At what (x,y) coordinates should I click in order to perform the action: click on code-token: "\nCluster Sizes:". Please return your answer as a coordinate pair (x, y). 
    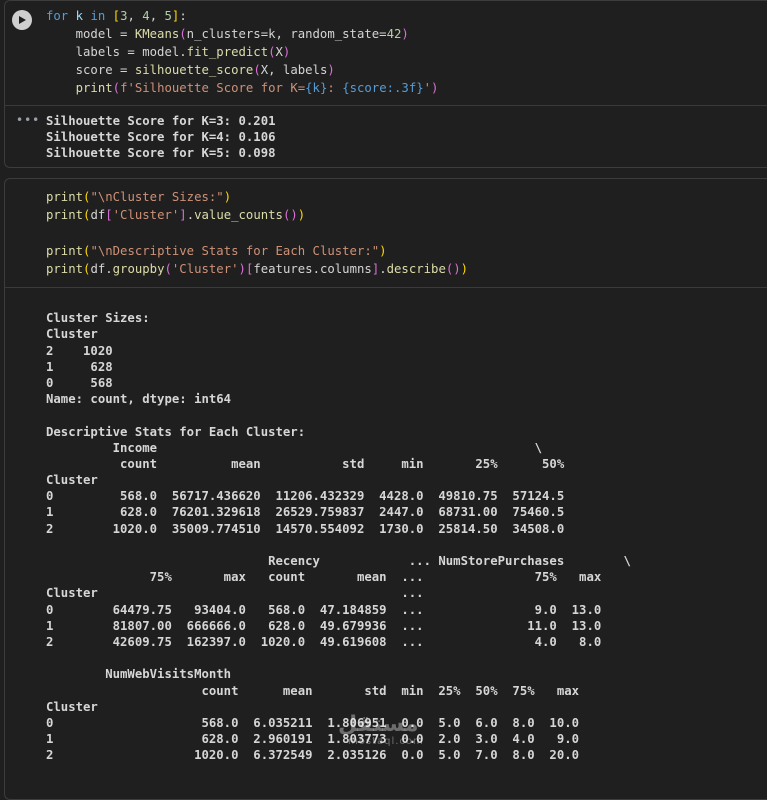
    Looking at the image, I should click on (157, 197).